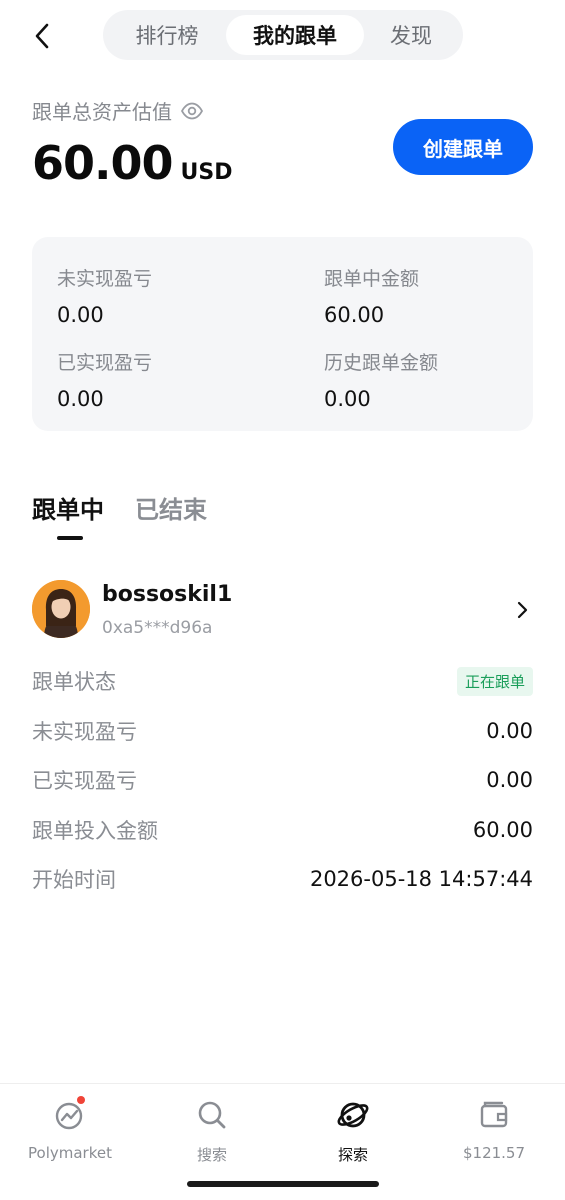 This screenshot has width=565, height=1200. Describe the element at coordinates (282, 879) in the screenshot. I see `detail-row-start-time: 开始时间 2026-05-18 14:57:44` at that location.